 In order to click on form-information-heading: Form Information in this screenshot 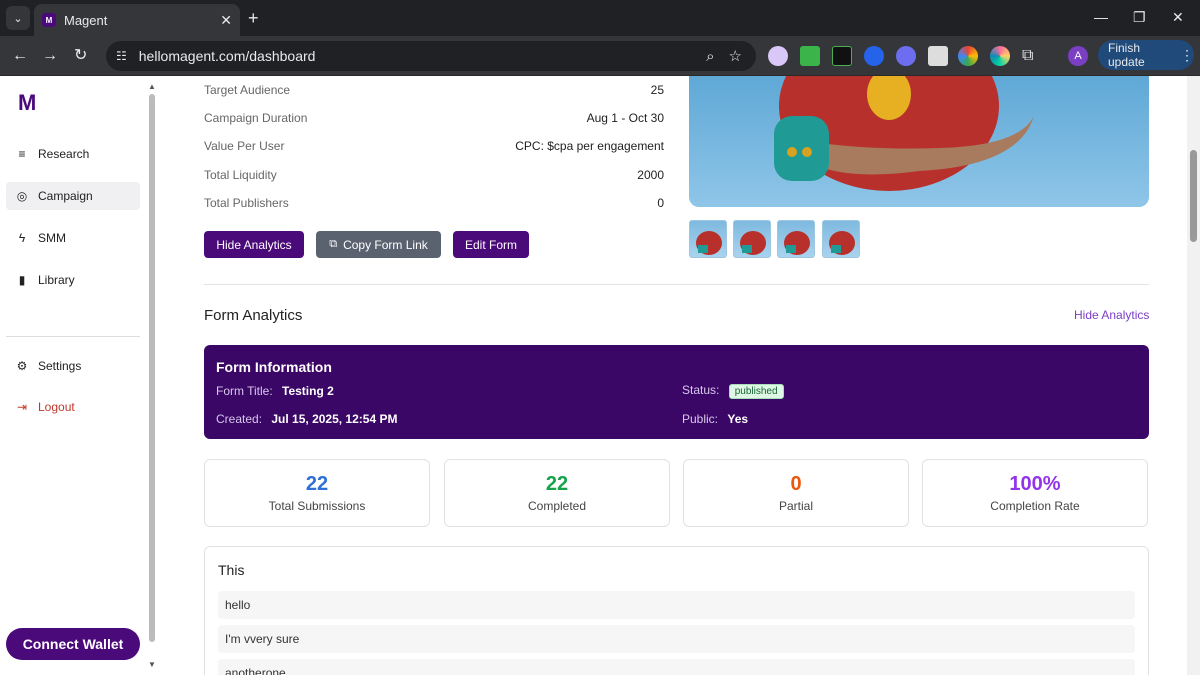, I will do `click(274, 367)`.